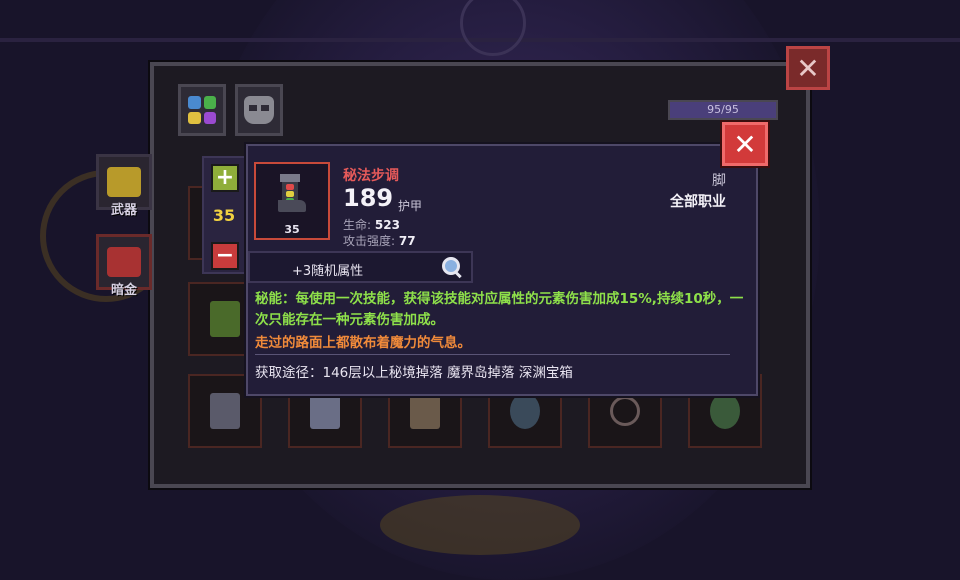 This screenshot has height=580, width=960. Describe the element at coordinates (292, 229) in the screenshot. I see `item-level: 35` at that location.